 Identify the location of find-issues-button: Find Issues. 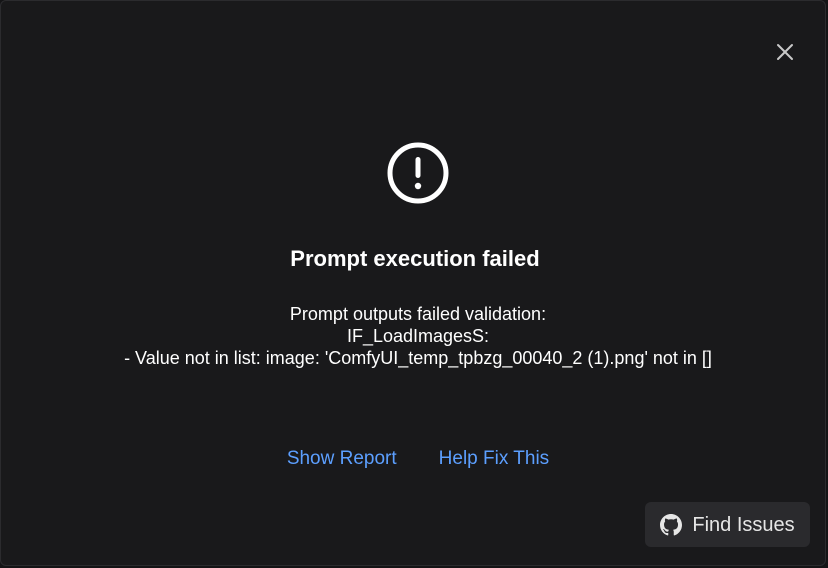
(727, 524).